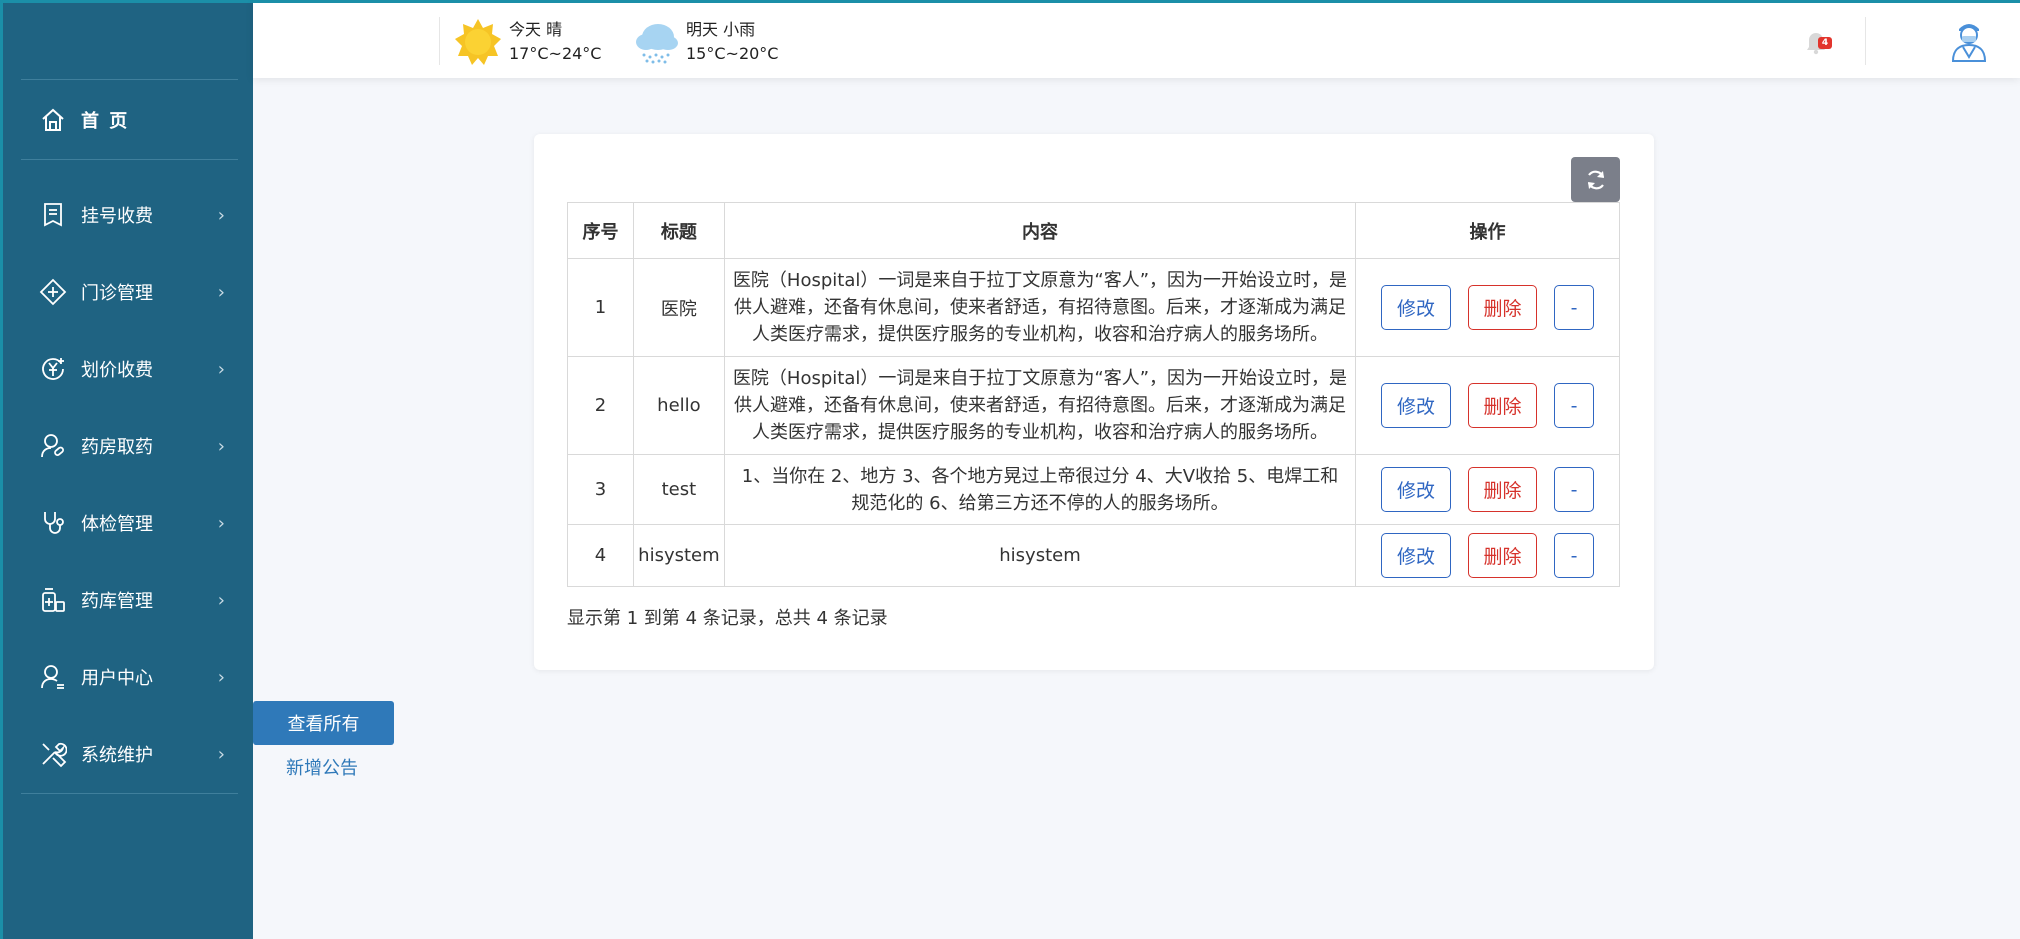 The height and width of the screenshot is (939, 2020). Describe the element at coordinates (721, 29) in the screenshot. I see `weather-tomorrow-label: 明天 小雨` at that location.